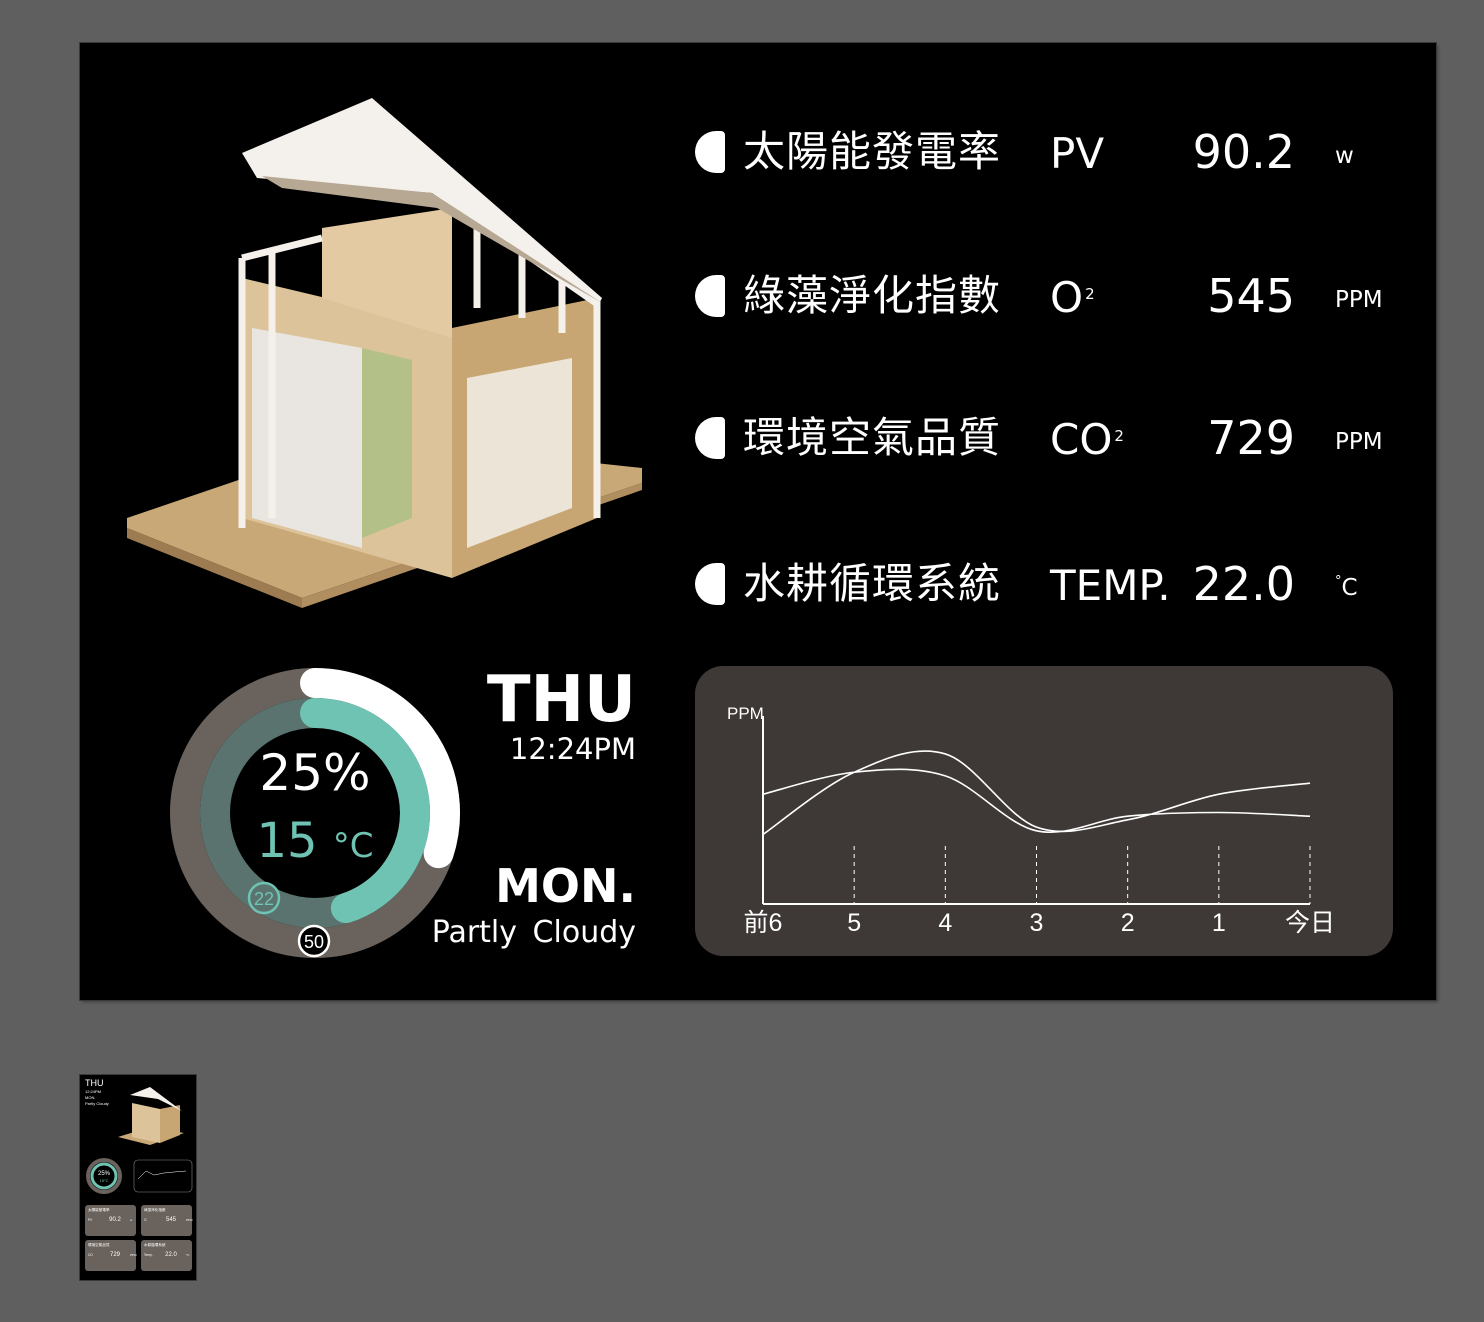 This screenshot has width=1484, height=1322. Describe the element at coordinates (1077, 153) in the screenshot. I see `metric-symbol: PV` at that location.